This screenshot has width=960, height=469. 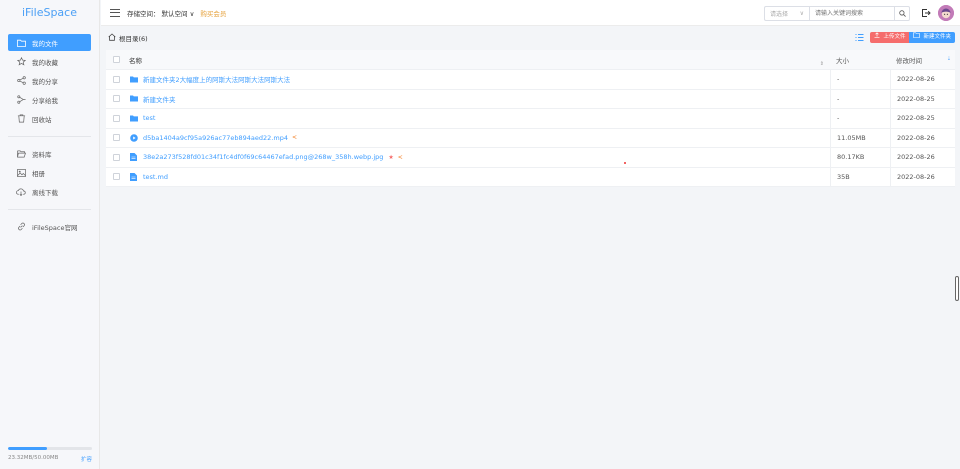 I want to click on file-name-link: test, so click(x=149, y=118).